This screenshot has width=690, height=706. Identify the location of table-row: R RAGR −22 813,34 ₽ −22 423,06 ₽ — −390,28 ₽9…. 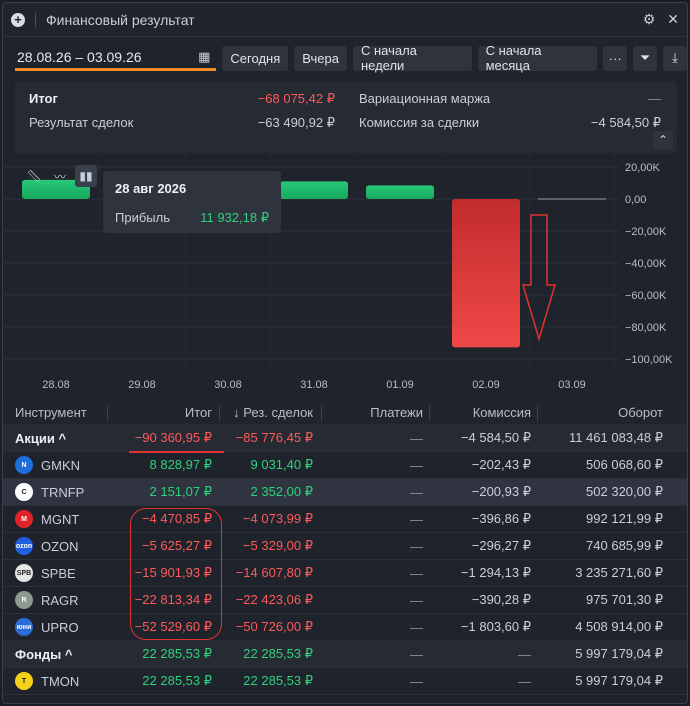
(345, 600).